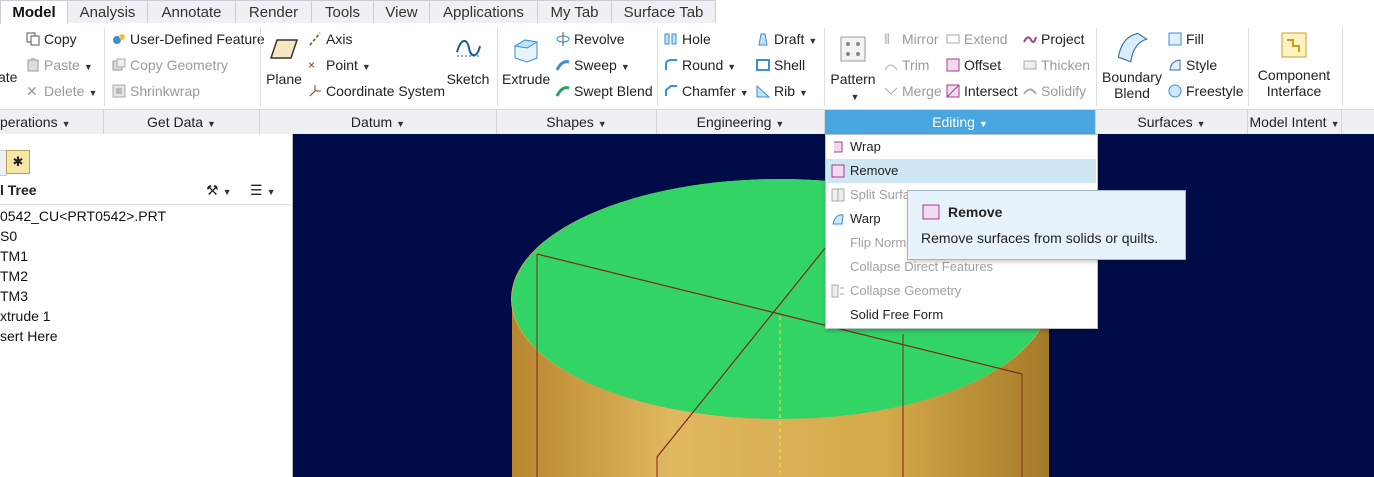 Image resolution: width=1374 pixels, height=477 pixels. What do you see at coordinates (1133, 47) in the screenshot?
I see `boundary-blend-icon` at bounding box center [1133, 47].